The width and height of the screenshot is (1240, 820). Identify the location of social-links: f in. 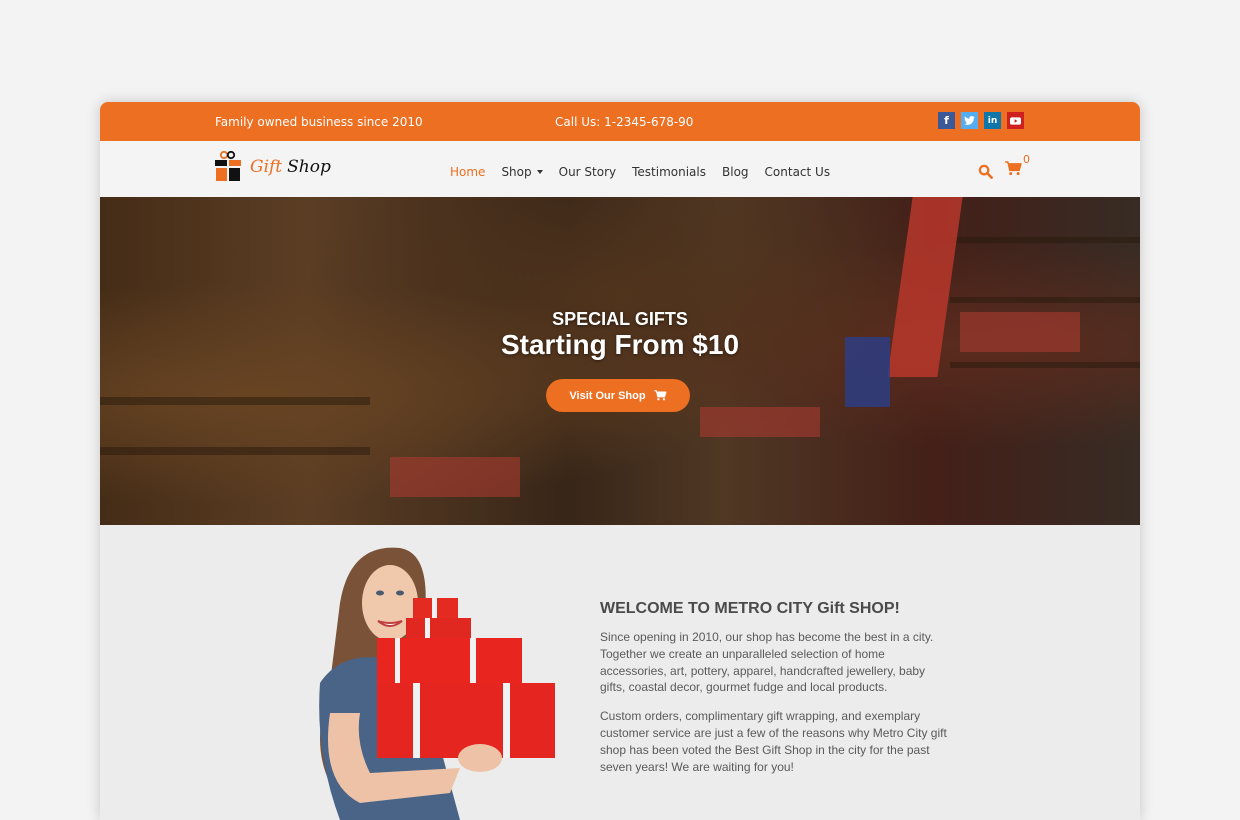
(981, 120).